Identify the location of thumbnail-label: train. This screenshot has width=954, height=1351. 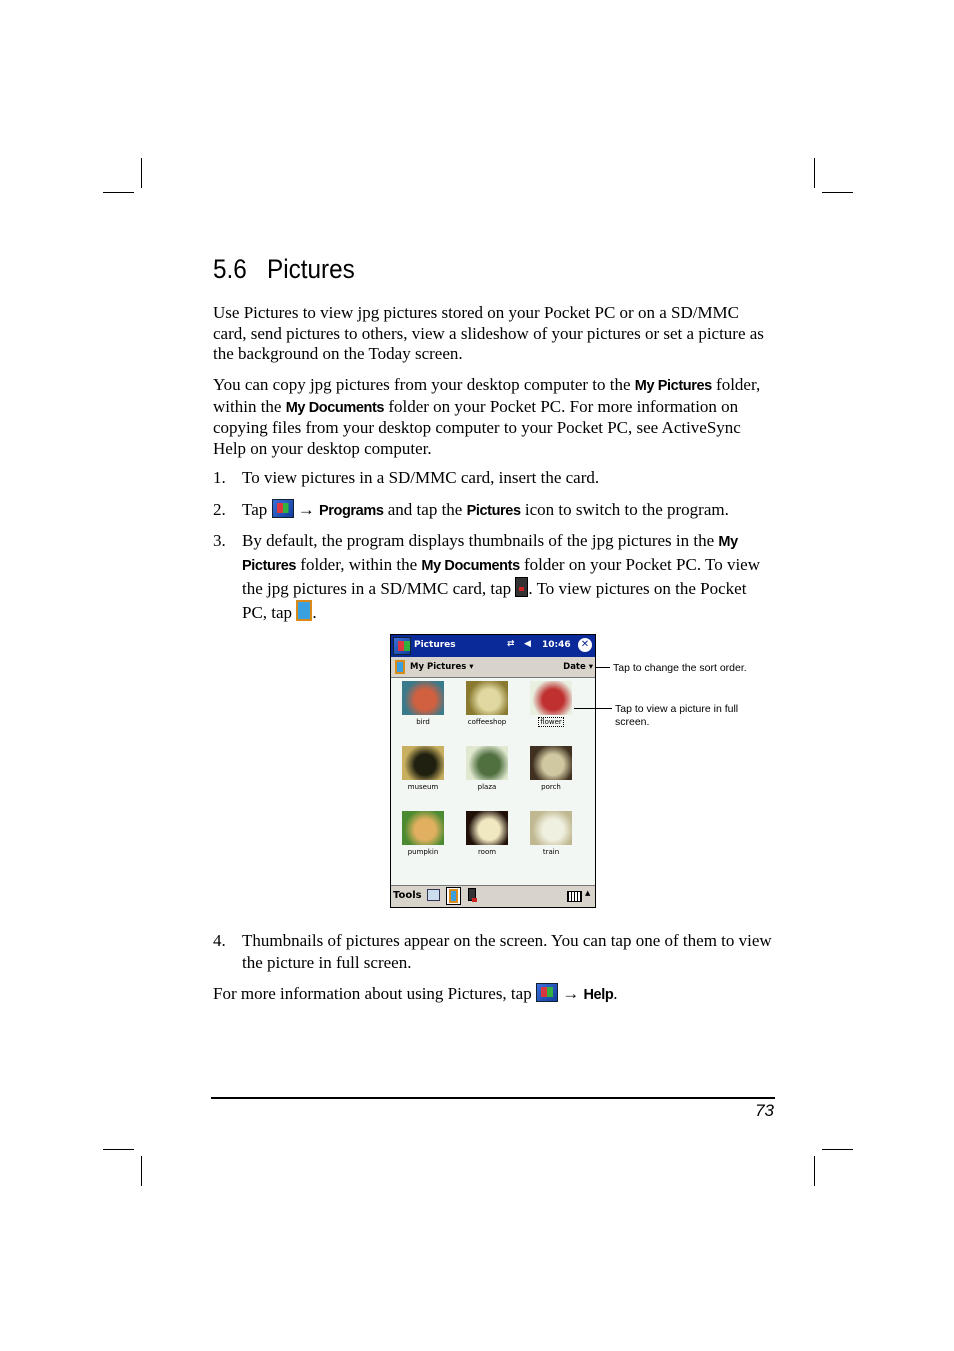
(551, 852).